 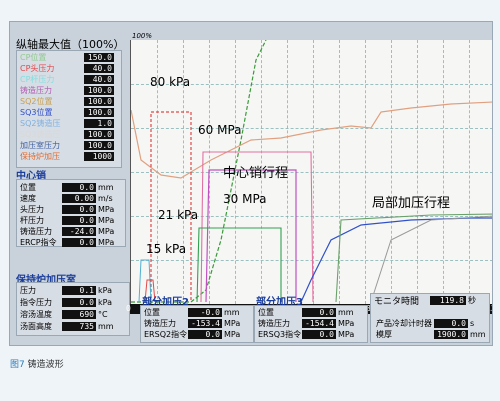 I want to click on data-row: 汤面高度 735 mm, so click(x=66, y=326).